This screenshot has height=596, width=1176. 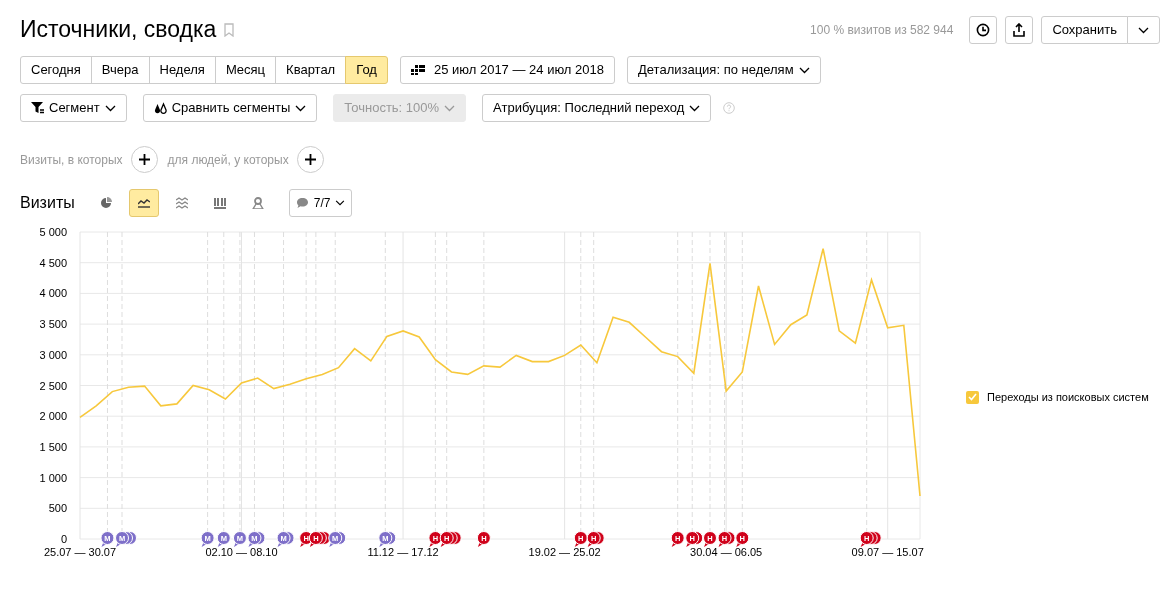 I want to click on funnel-icon, so click(x=37, y=108).